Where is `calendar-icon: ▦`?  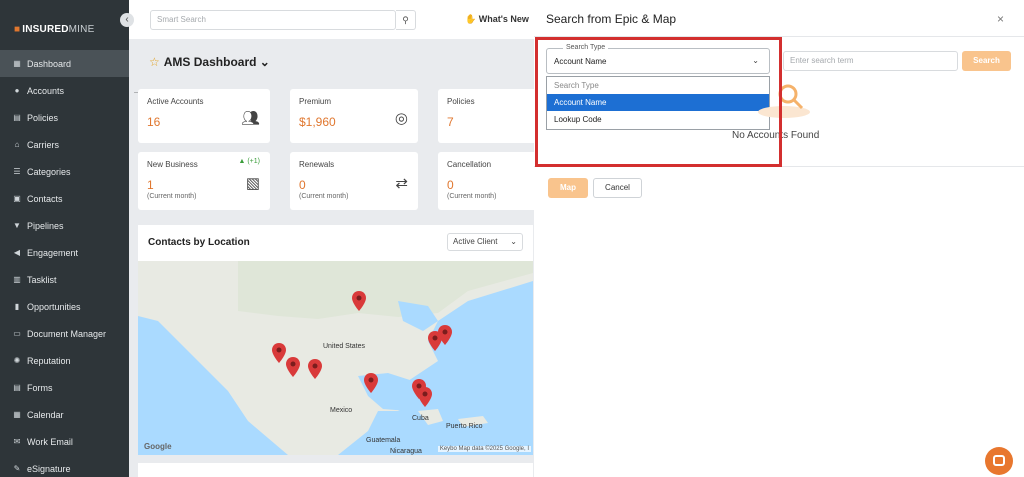
calendar-icon: ▦ is located at coordinates (17, 414).